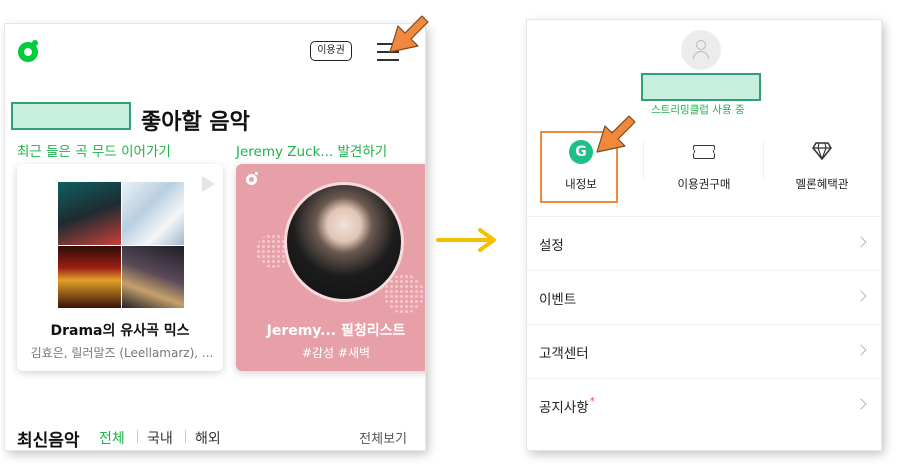 The width and height of the screenshot is (906, 467). I want to click on latest-music-title: 최신음악, so click(48, 440).